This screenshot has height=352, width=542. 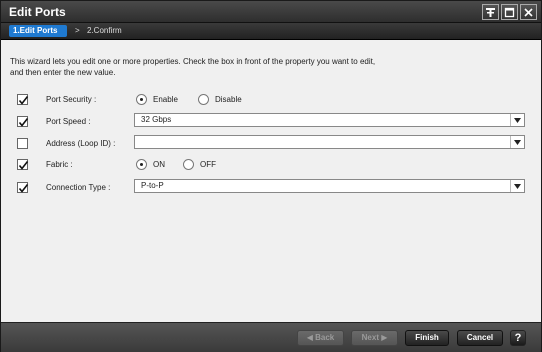 What do you see at coordinates (152, 185) in the screenshot?
I see `connection-type-value: P-to-P` at bounding box center [152, 185].